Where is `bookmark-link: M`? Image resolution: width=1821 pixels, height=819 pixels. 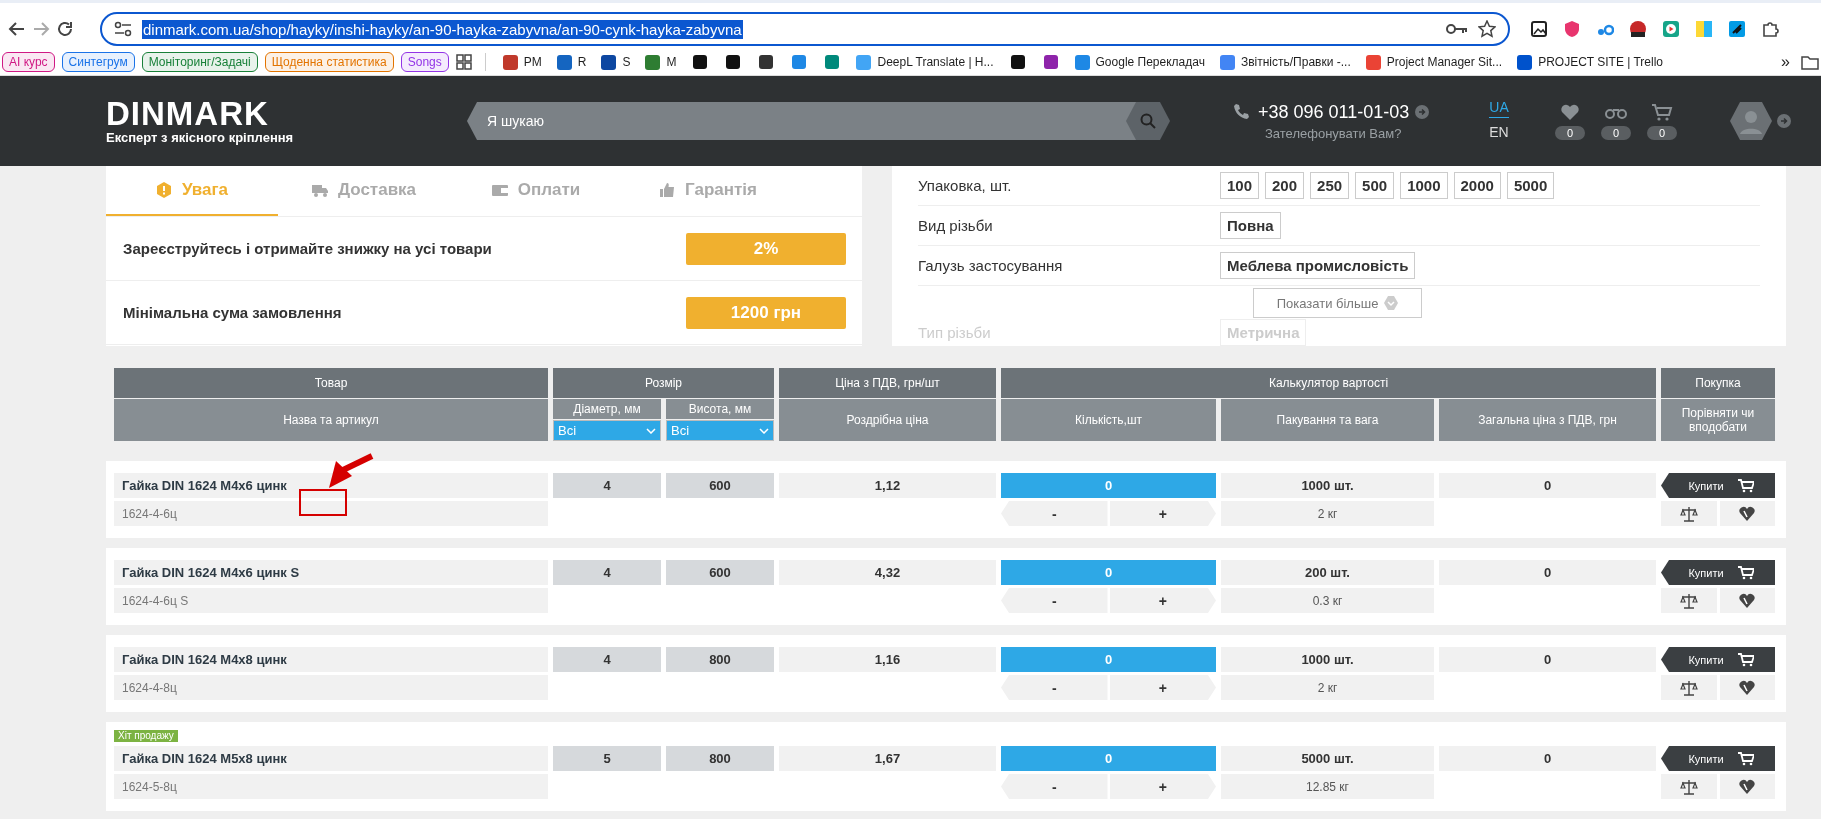
bookmark-link: M is located at coordinates (661, 62).